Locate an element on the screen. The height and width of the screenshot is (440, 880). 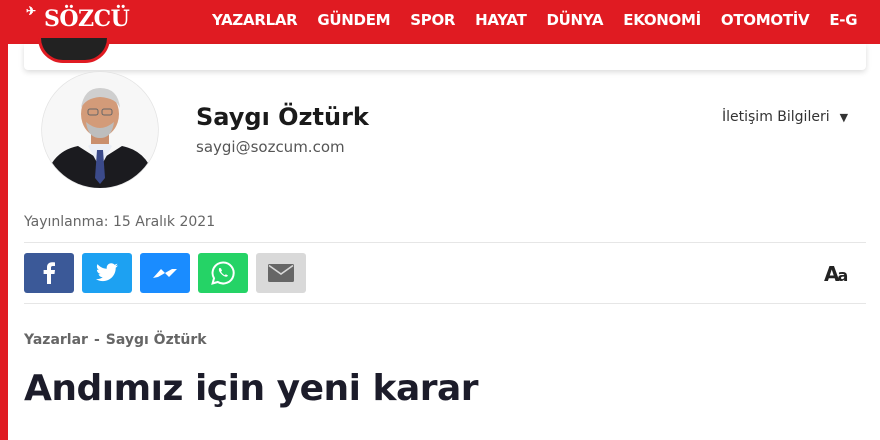
facebook-icon is located at coordinates (49, 273).